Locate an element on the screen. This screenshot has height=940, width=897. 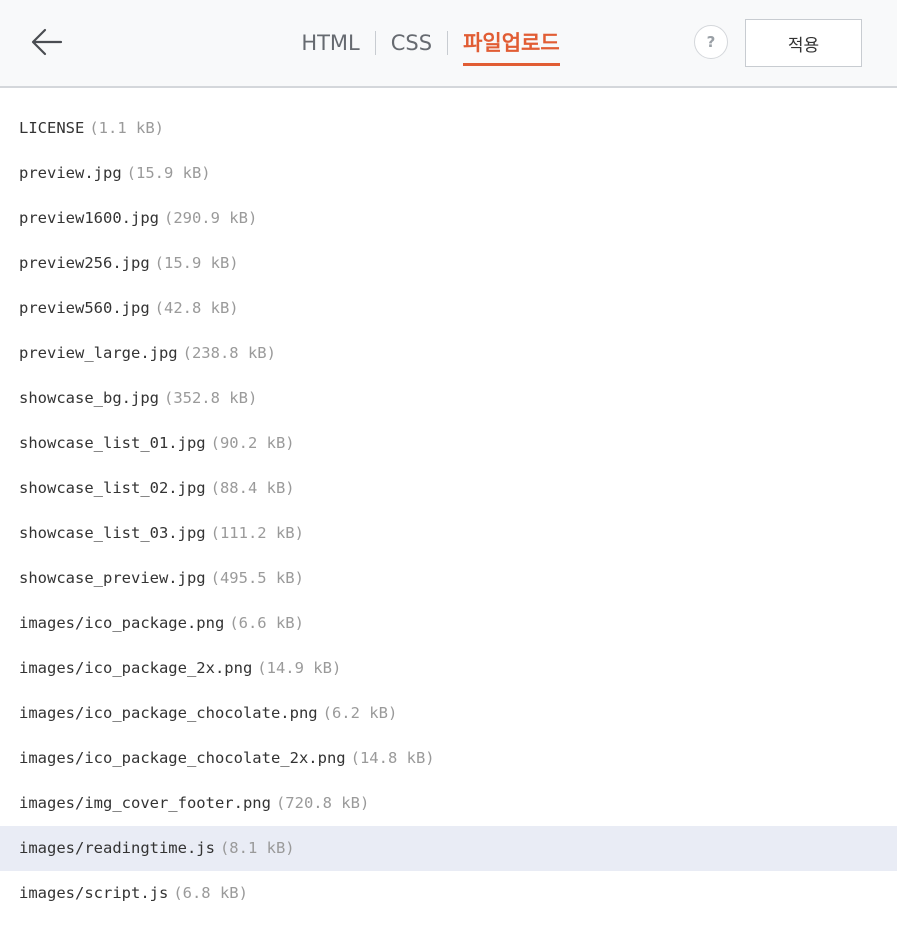
file-name: preview560.jpg is located at coordinates (84, 308).